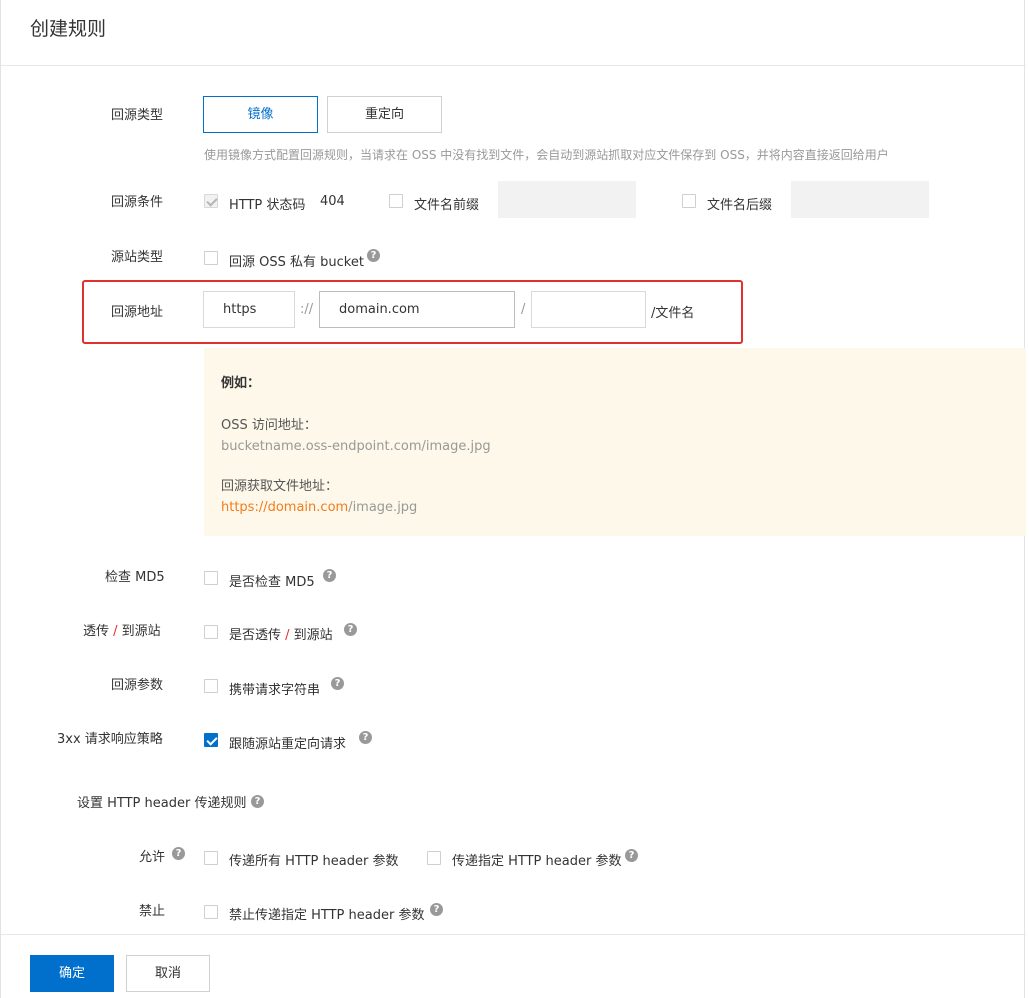 The width and height of the screenshot is (1029, 998). I want to click on source-type-label: 源站类型, so click(137, 257).